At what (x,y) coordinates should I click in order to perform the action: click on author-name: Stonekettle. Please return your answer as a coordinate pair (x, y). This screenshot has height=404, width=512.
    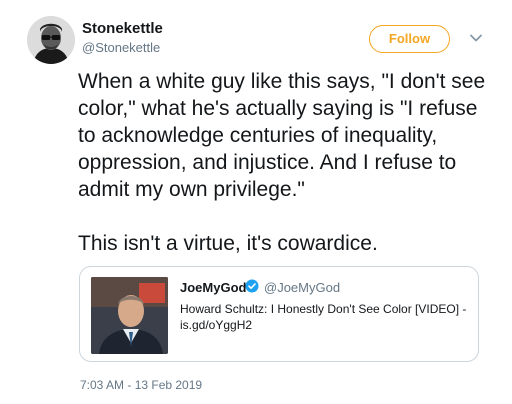
    Looking at the image, I should click on (122, 28).